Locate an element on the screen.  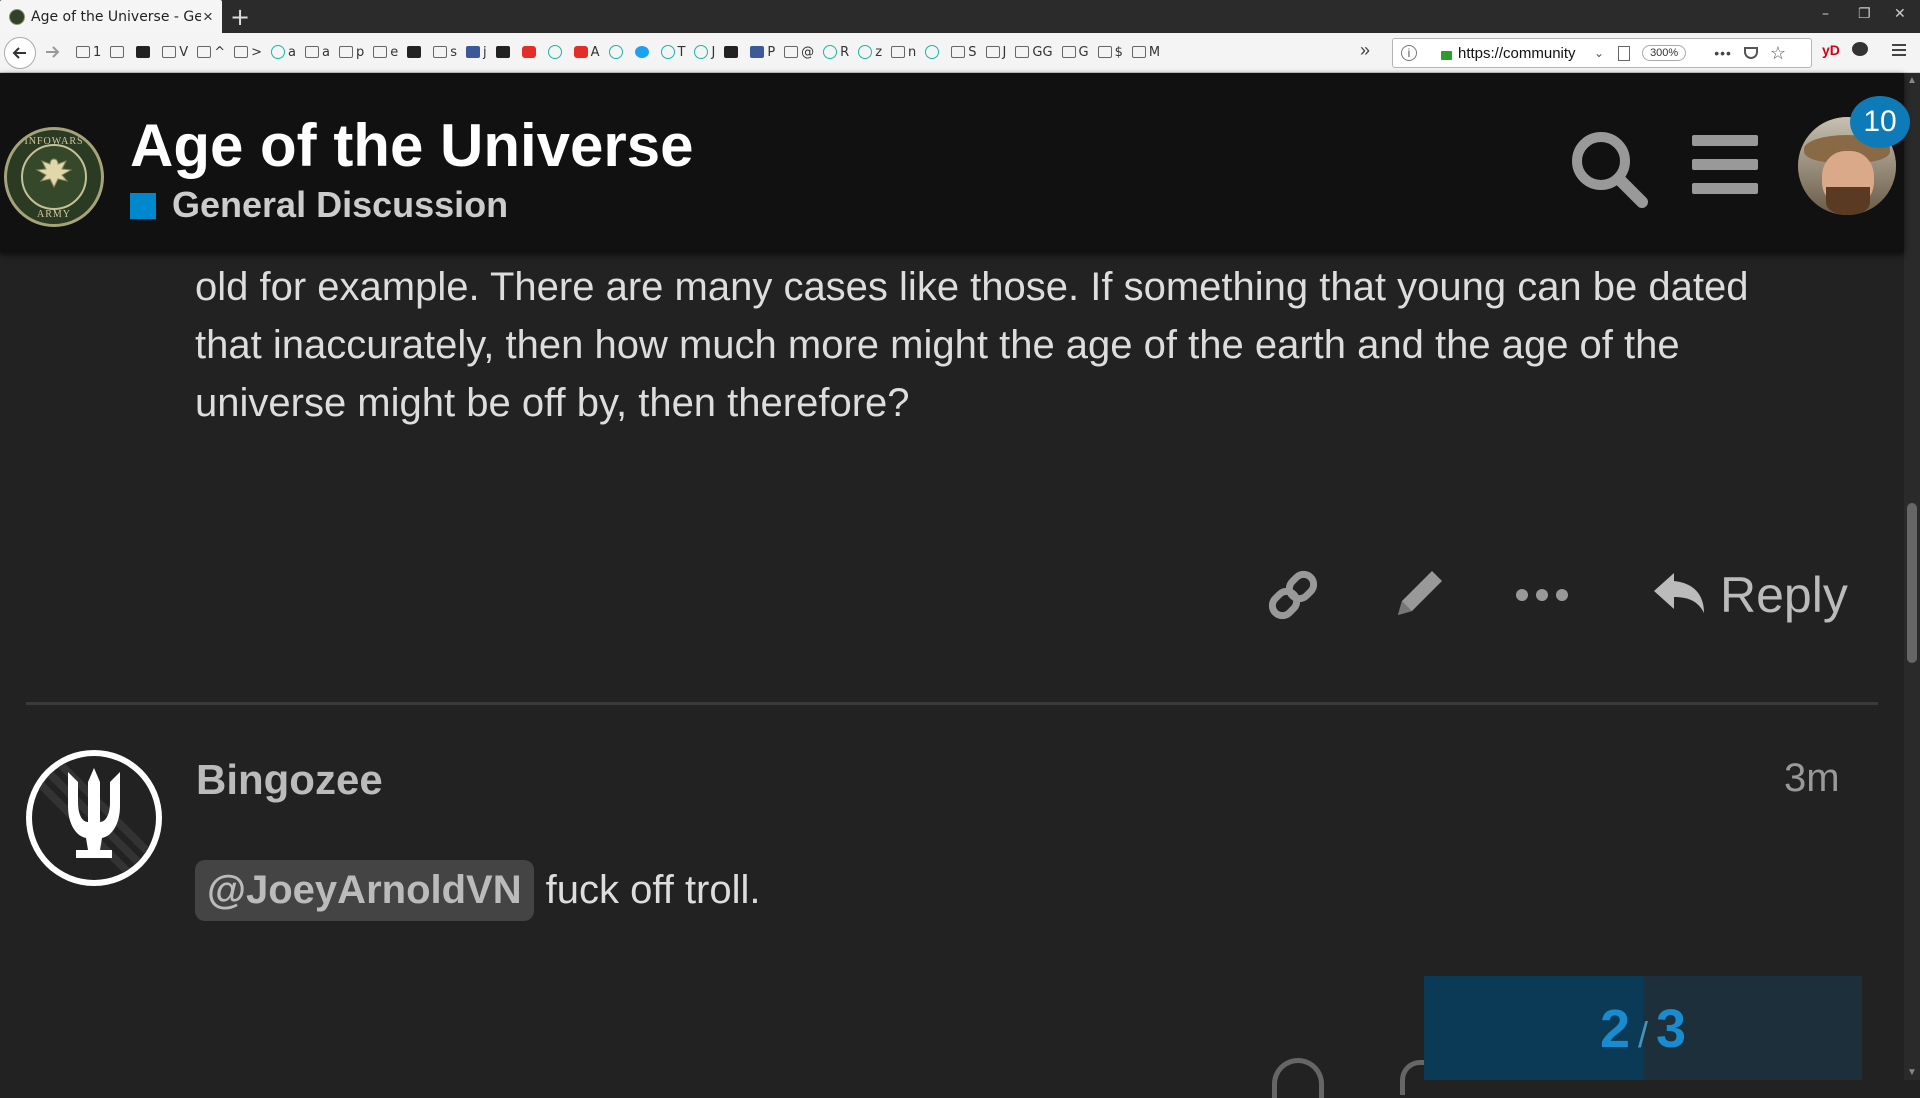
minimize-button: – is located at coordinates (1825, 14).